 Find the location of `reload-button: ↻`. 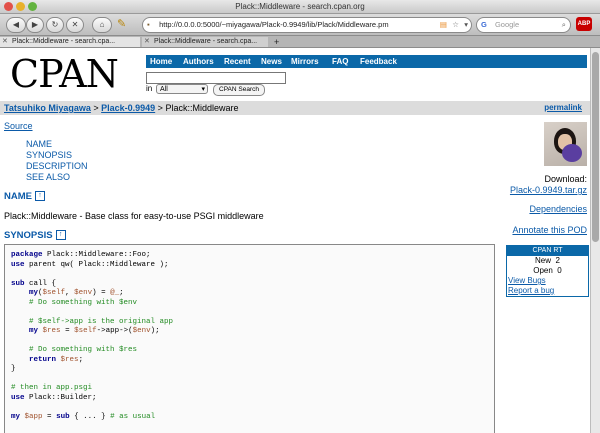

reload-button: ↻ is located at coordinates (55, 25).